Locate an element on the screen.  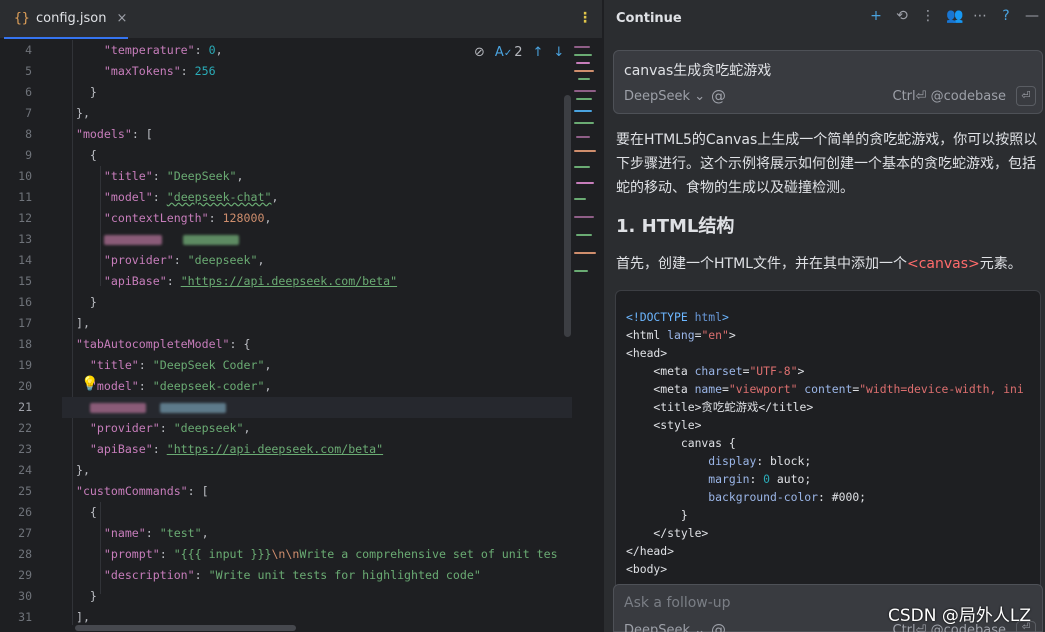
code-line: </style> is located at coordinates (667, 533).